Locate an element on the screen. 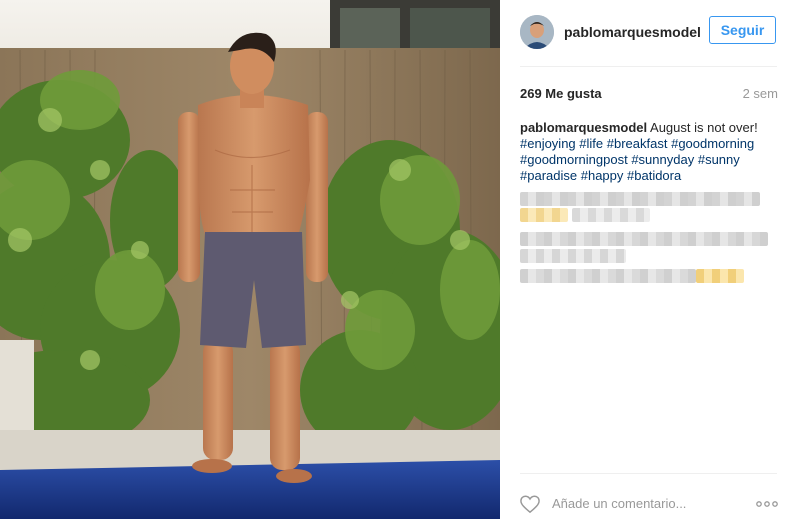  hashtag-link: #goodmorning is located at coordinates (712, 143).